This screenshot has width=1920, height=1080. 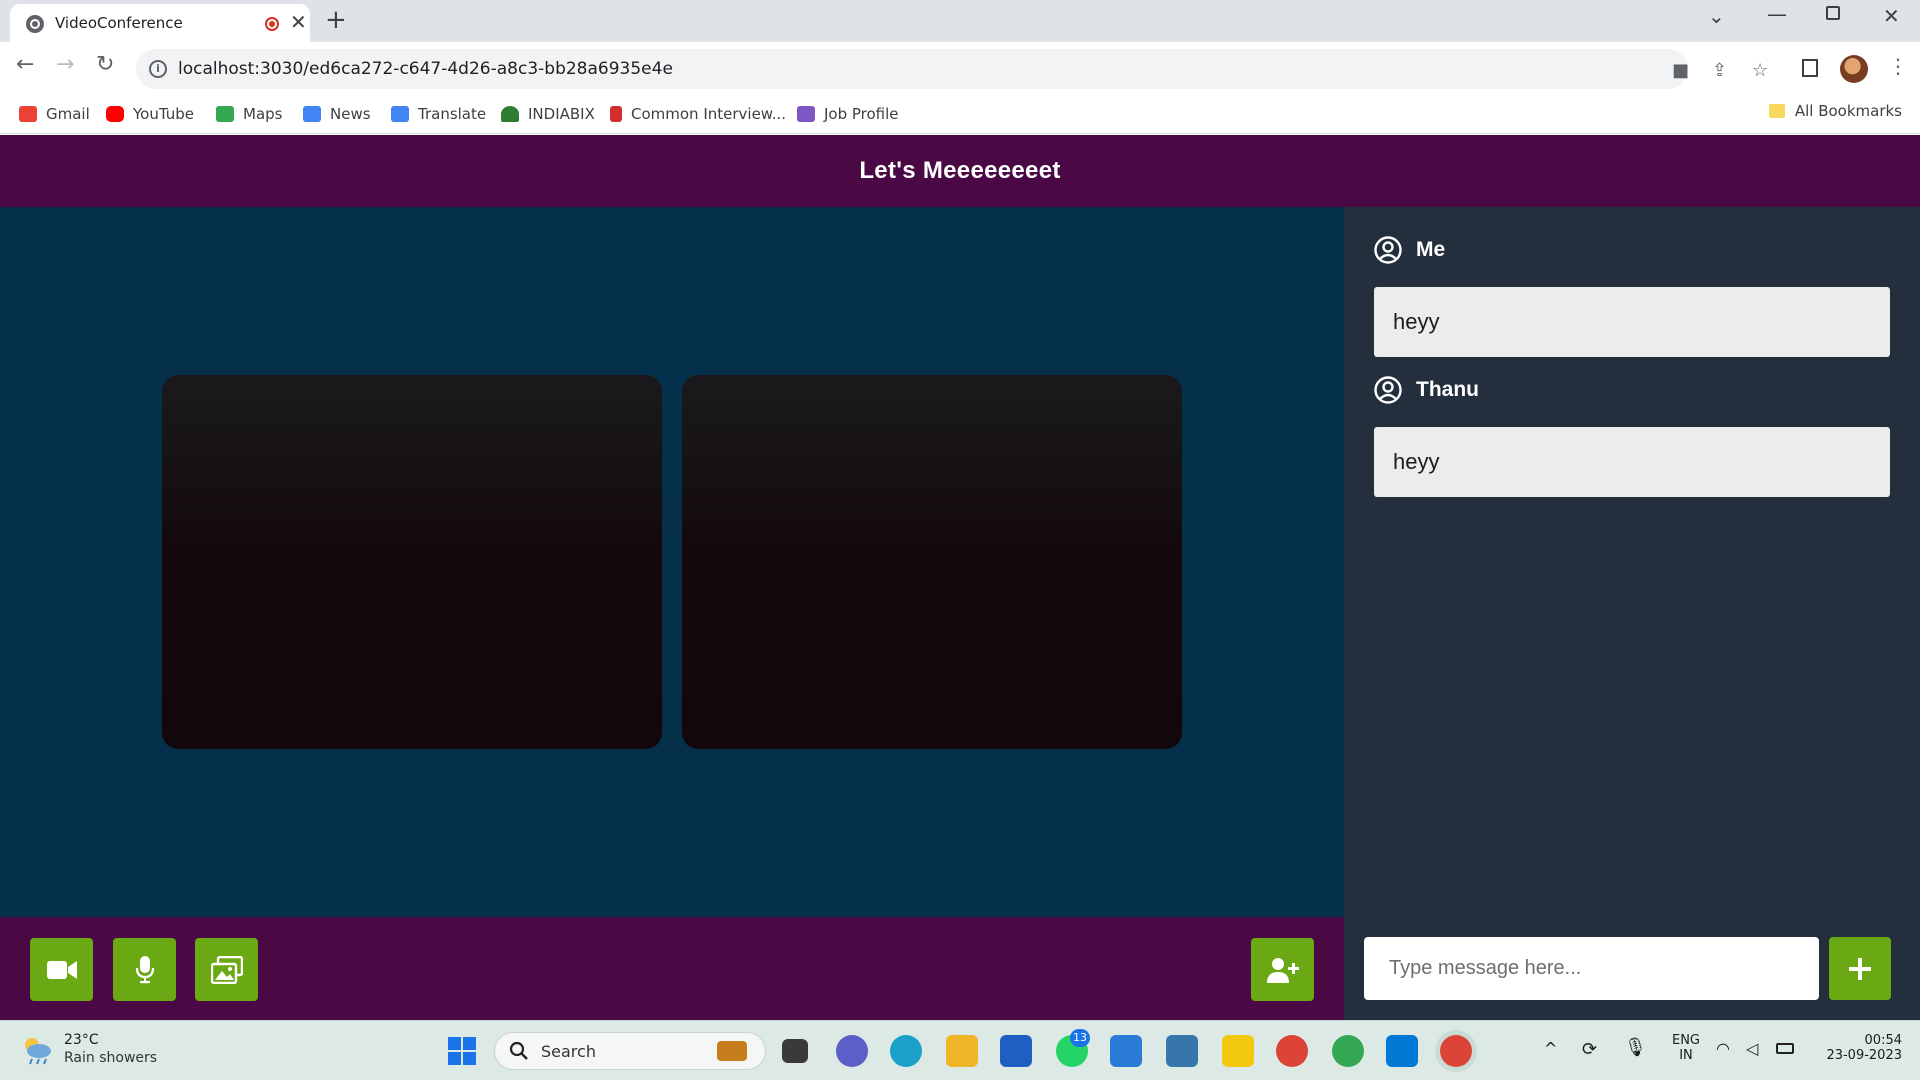 I want to click on chrome-icon, so click(x=1292, y=1051).